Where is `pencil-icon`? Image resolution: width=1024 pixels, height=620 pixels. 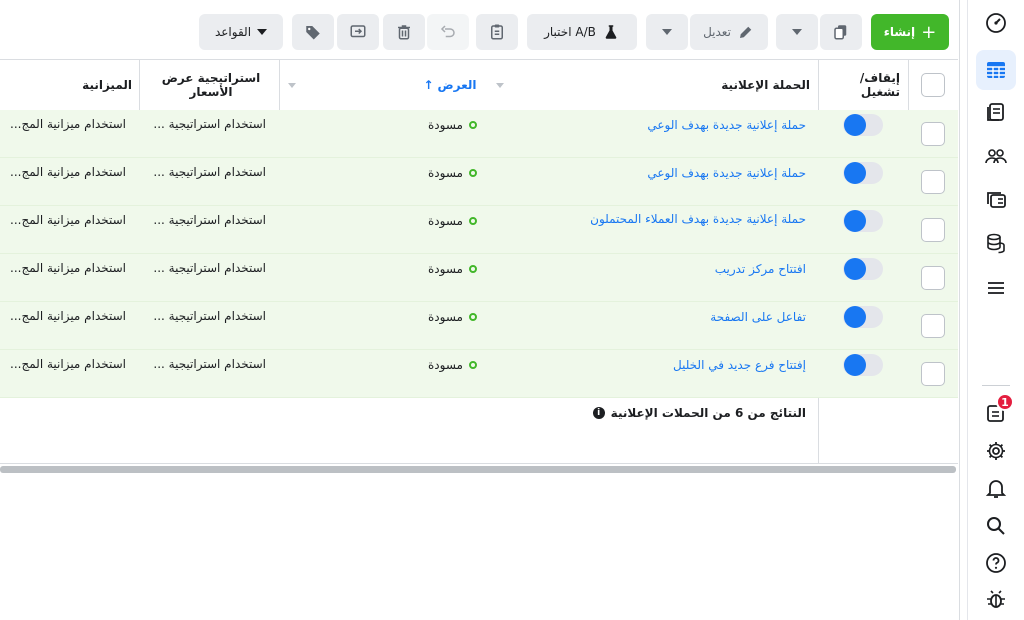
pencil-icon is located at coordinates (745, 32).